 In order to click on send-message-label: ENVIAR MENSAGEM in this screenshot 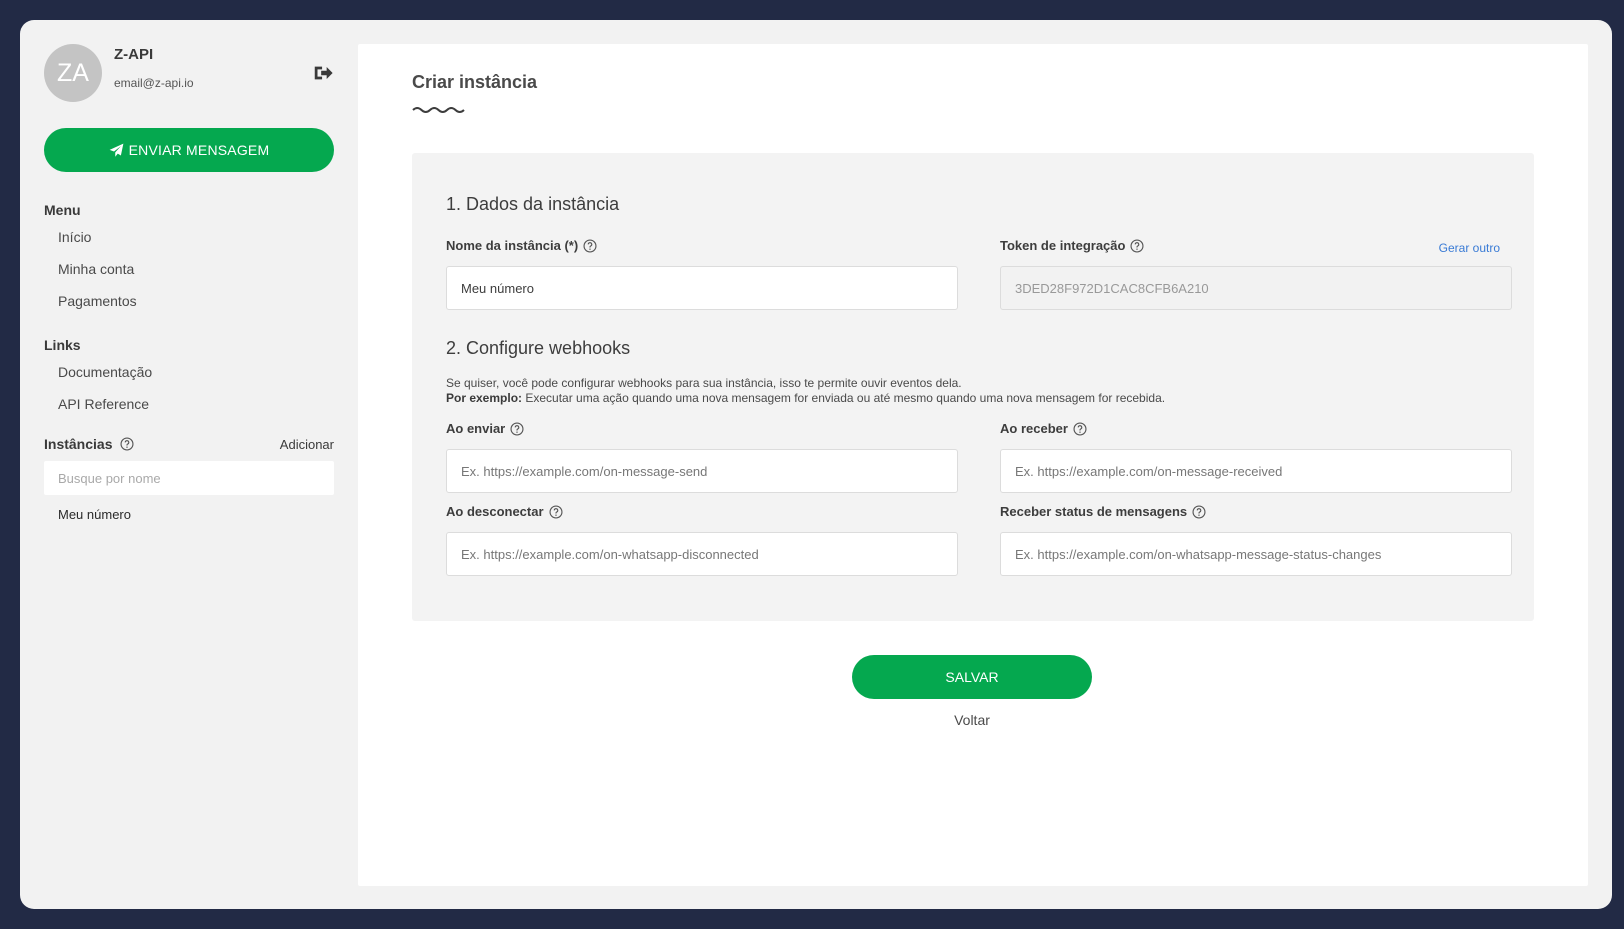, I will do `click(199, 150)`.